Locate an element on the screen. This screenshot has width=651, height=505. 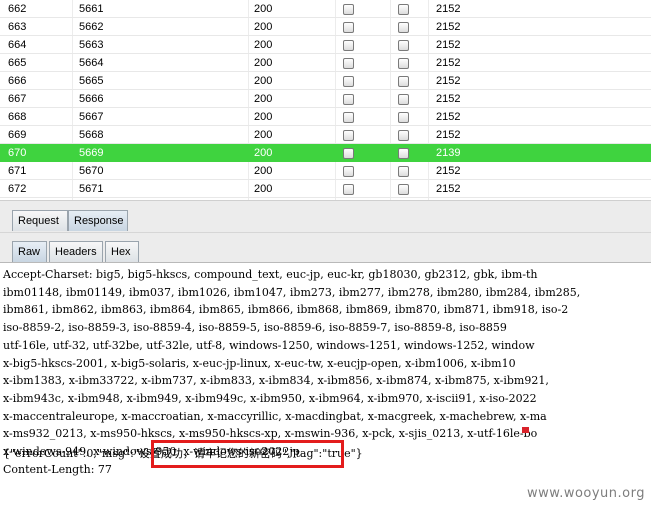
request-number: 663 is located at coordinates (17, 27).